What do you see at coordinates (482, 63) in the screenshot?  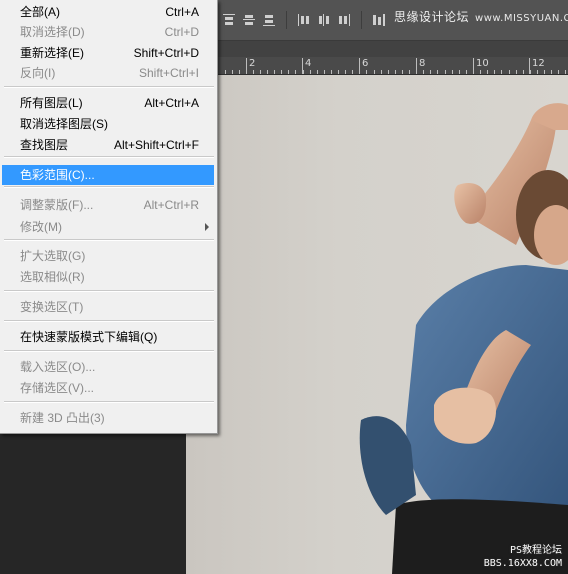 I see `ruler-label: 10` at bounding box center [482, 63].